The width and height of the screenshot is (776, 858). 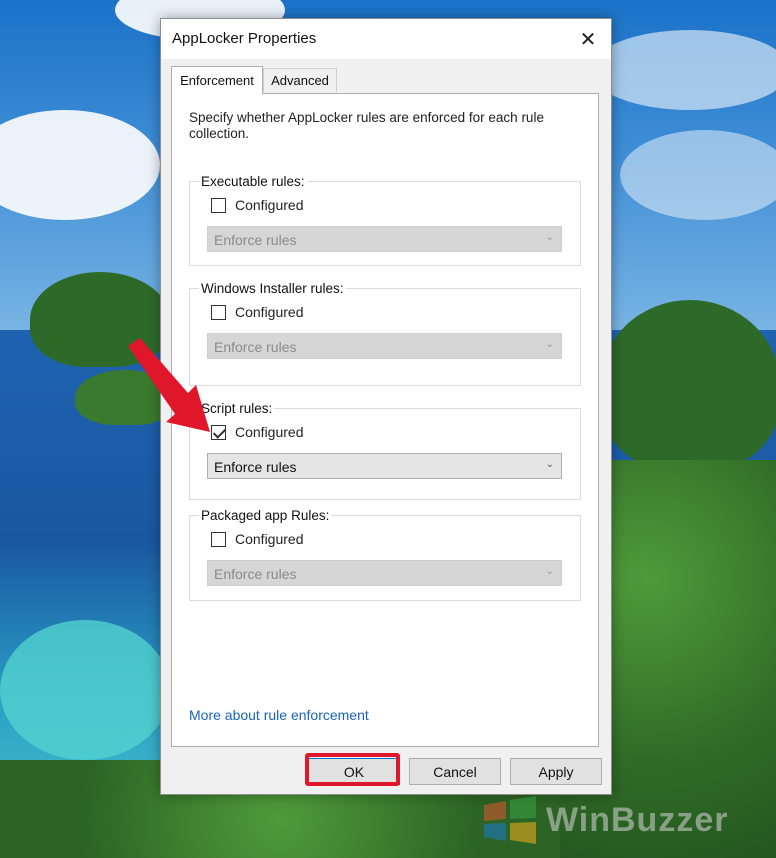 What do you see at coordinates (384, 346) in the screenshot?
I see `installer-enforcement-select: Enforce rules ⌄` at bounding box center [384, 346].